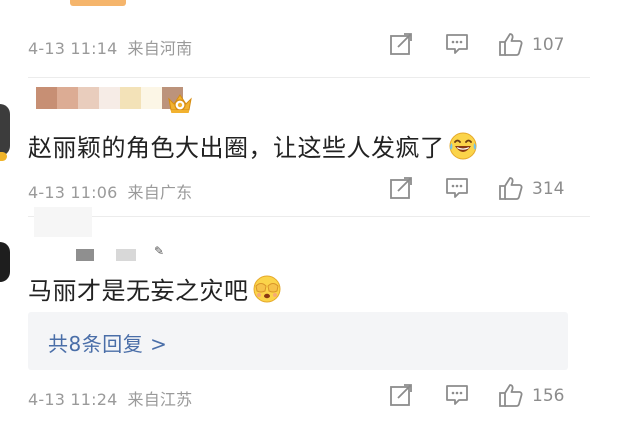  What do you see at coordinates (107, 342) in the screenshot?
I see `view-replies-link: 共8条回复 >` at bounding box center [107, 342].